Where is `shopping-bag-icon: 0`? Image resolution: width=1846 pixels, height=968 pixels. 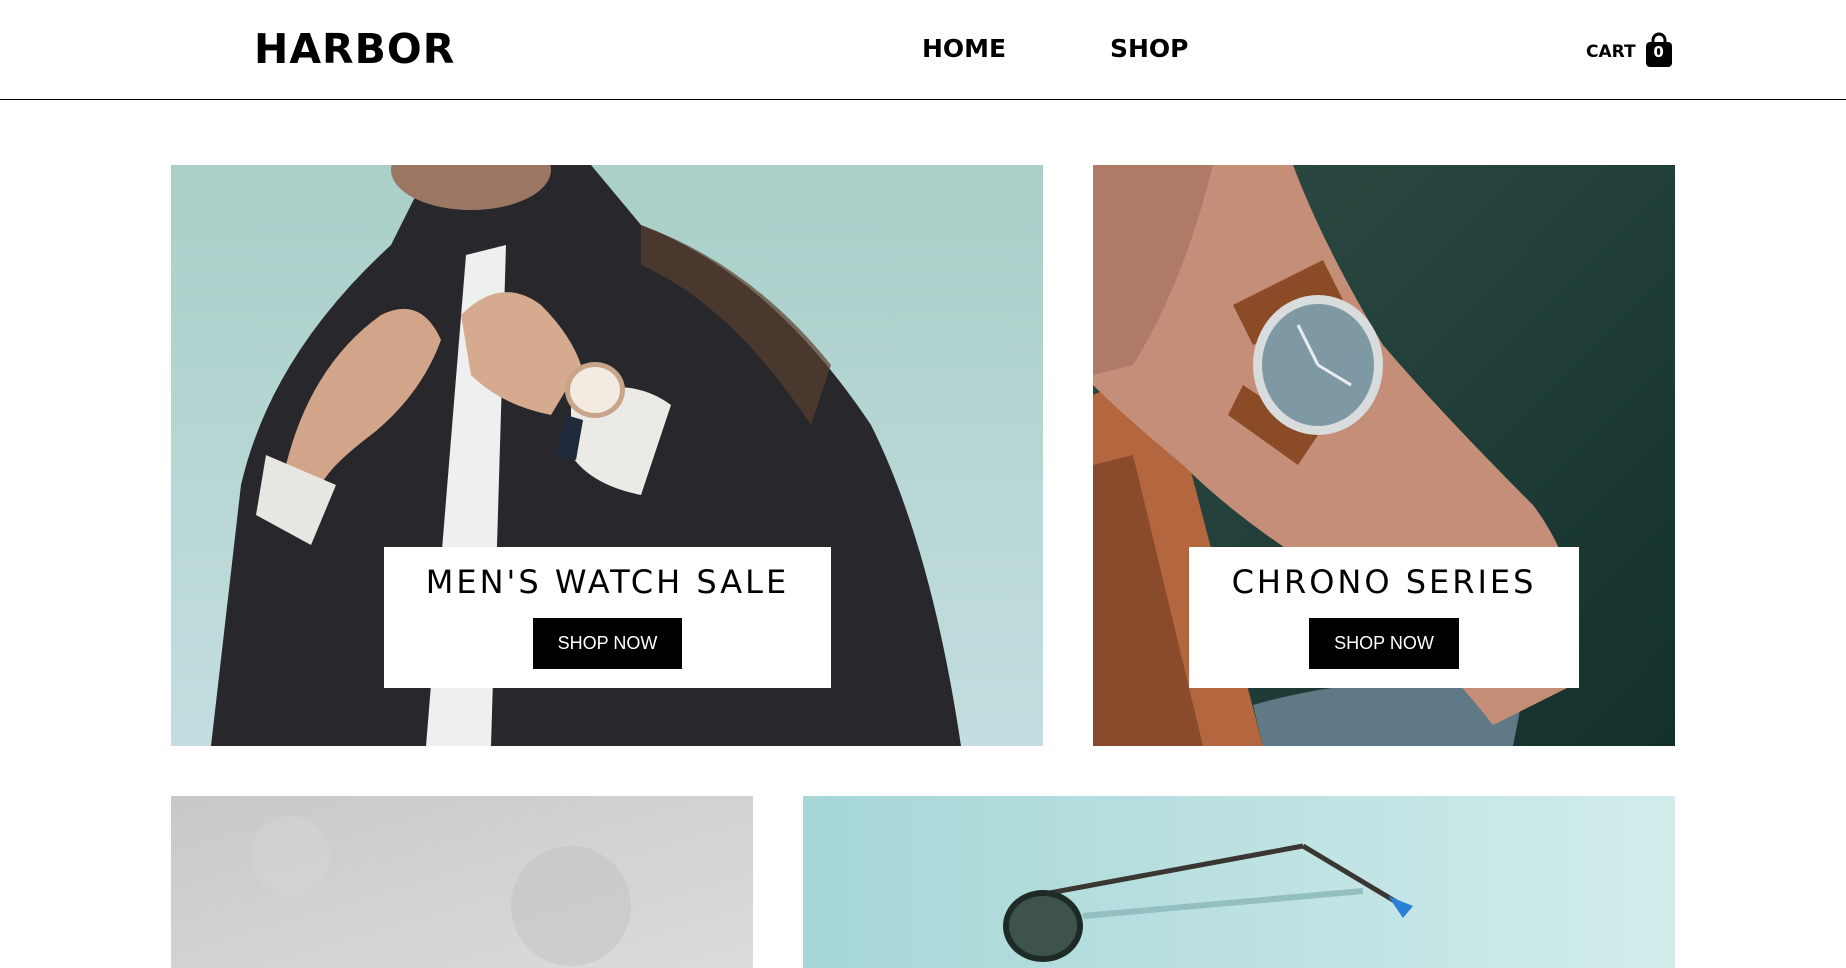
shopping-bag-icon: 0 is located at coordinates (1659, 50).